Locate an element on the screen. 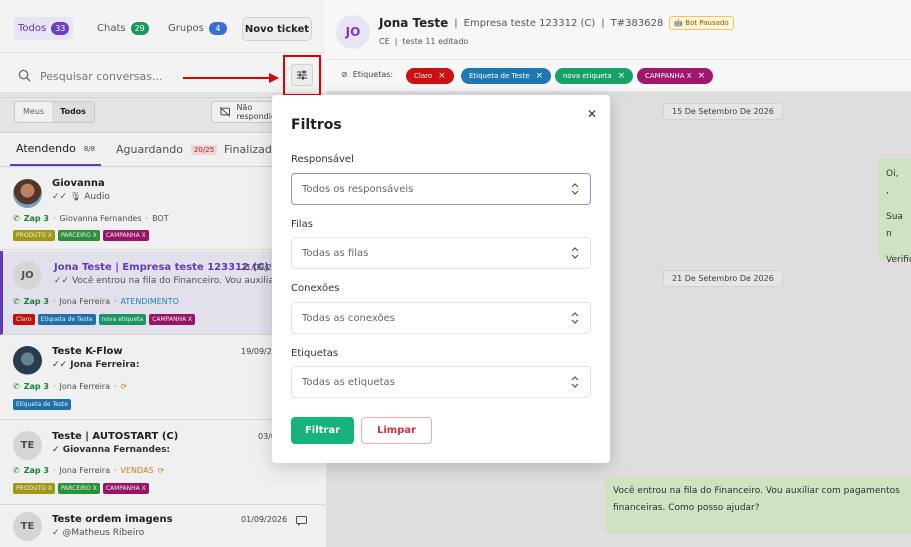 The width and height of the screenshot is (911, 547). responsible-select: Todos os responsáveis is located at coordinates (441, 189).